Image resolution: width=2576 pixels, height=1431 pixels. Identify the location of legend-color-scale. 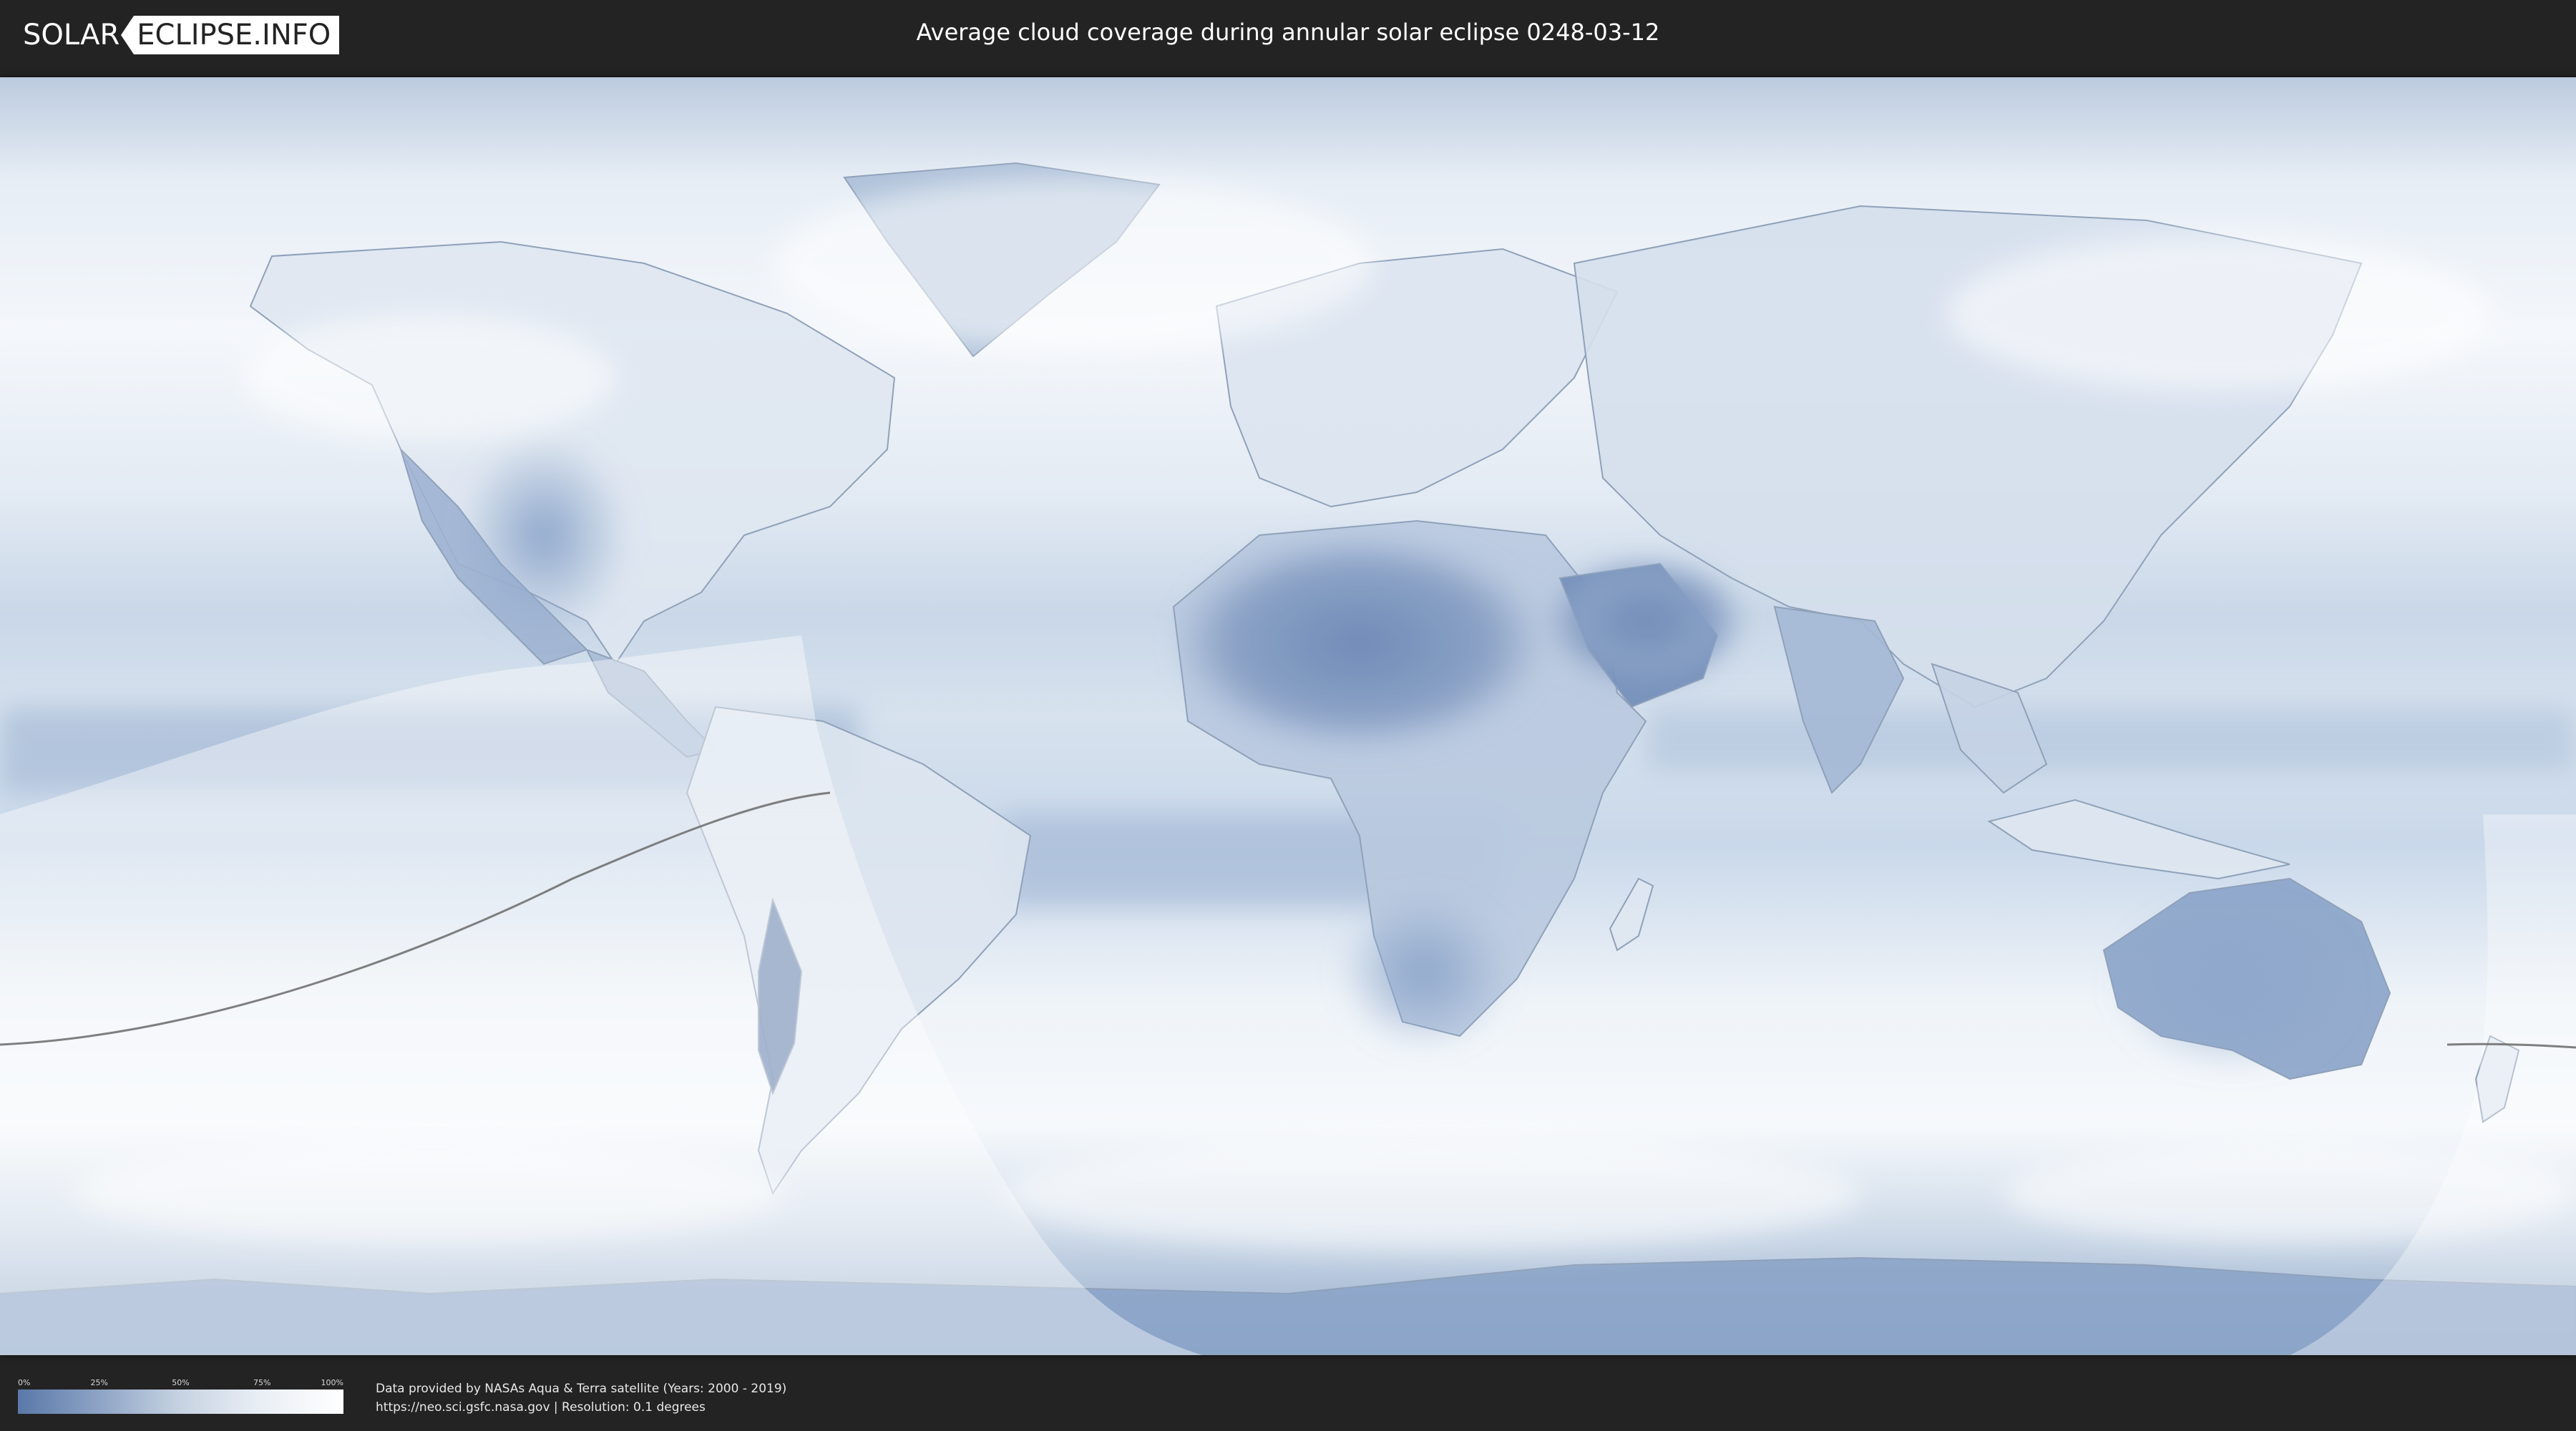
(180, 1402).